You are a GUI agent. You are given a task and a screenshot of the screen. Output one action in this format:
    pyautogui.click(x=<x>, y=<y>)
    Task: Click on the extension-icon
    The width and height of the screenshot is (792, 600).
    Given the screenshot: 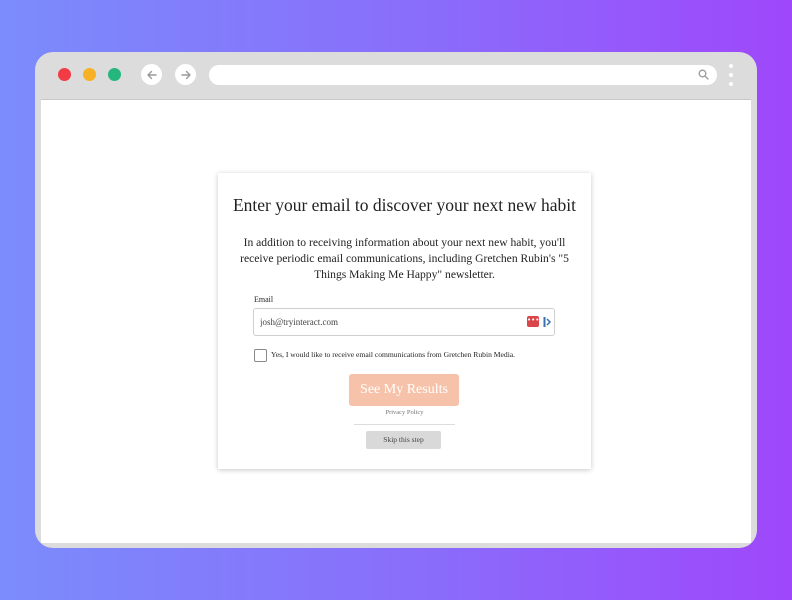 What is the action you would take?
    pyautogui.click(x=547, y=322)
    